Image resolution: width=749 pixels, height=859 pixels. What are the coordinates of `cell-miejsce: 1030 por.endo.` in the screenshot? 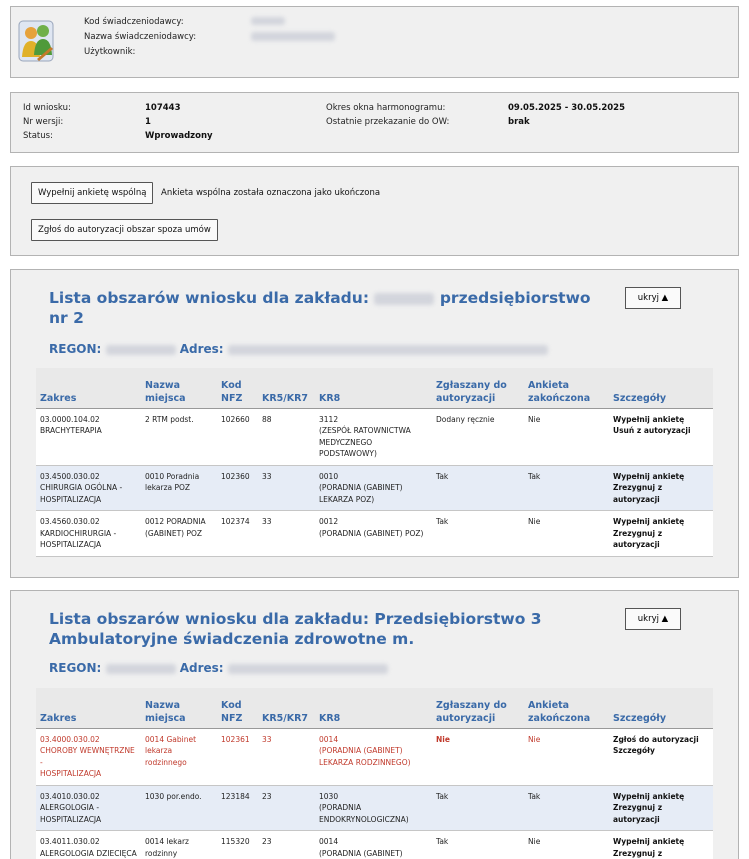 It's located at (179, 808).